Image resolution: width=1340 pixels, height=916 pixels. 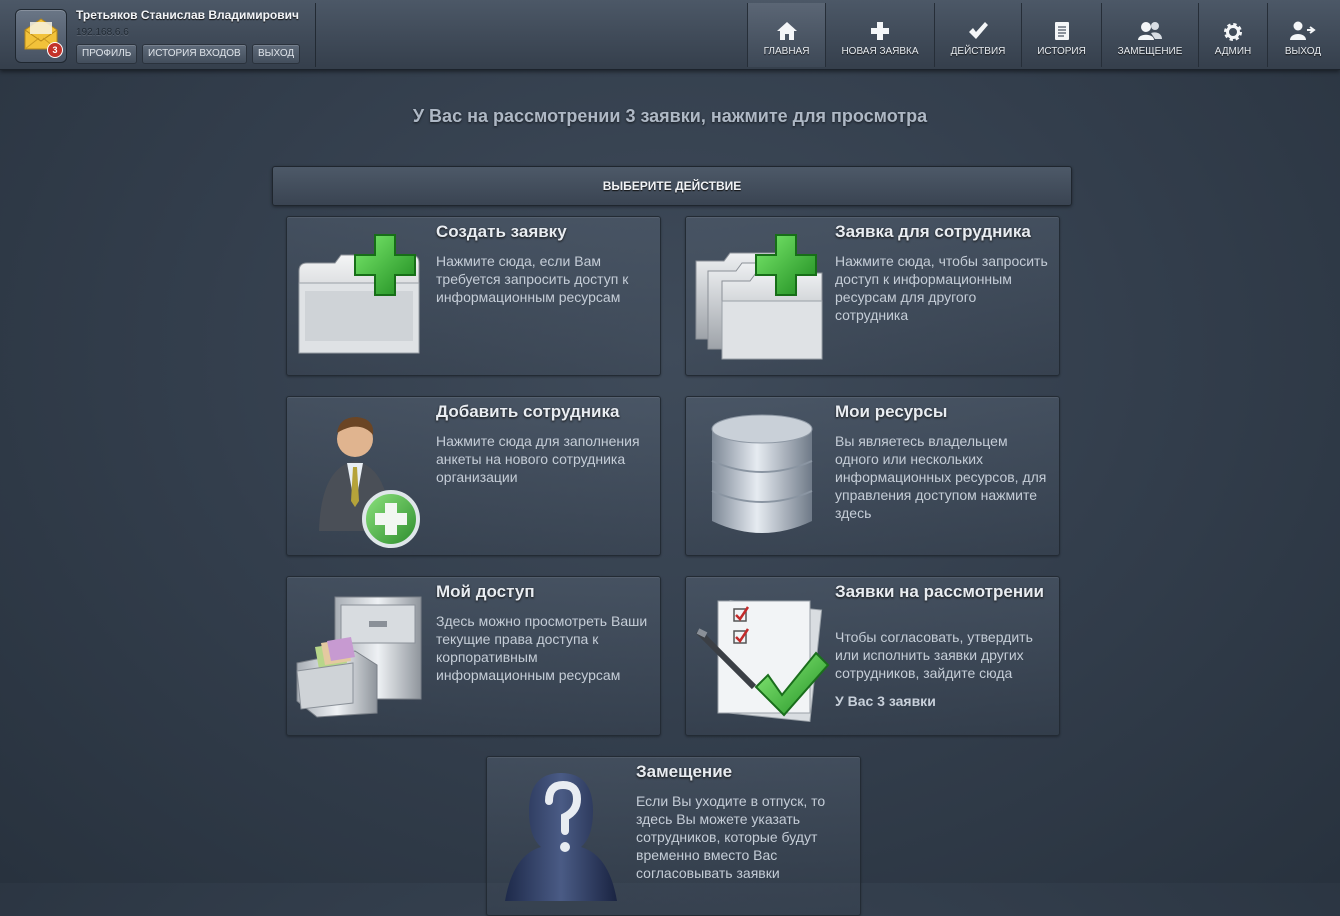 I want to click on nav-history: ИСТОРИЯ, so click(x=1061, y=35).